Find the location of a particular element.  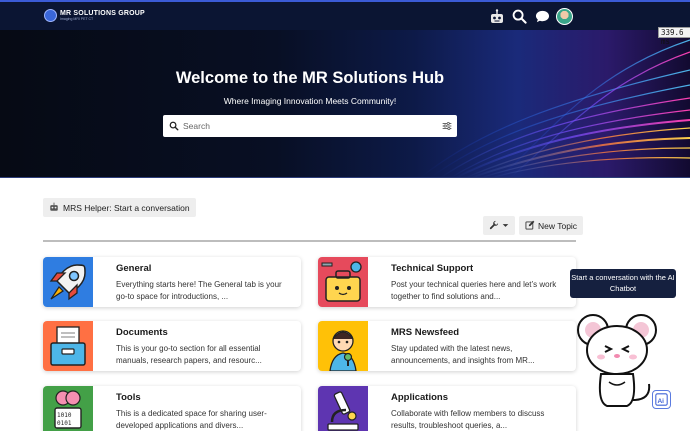

site-header: MR SOLUTIONS GROUP Imaging MRI PET CT is located at coordinates (345, 15).